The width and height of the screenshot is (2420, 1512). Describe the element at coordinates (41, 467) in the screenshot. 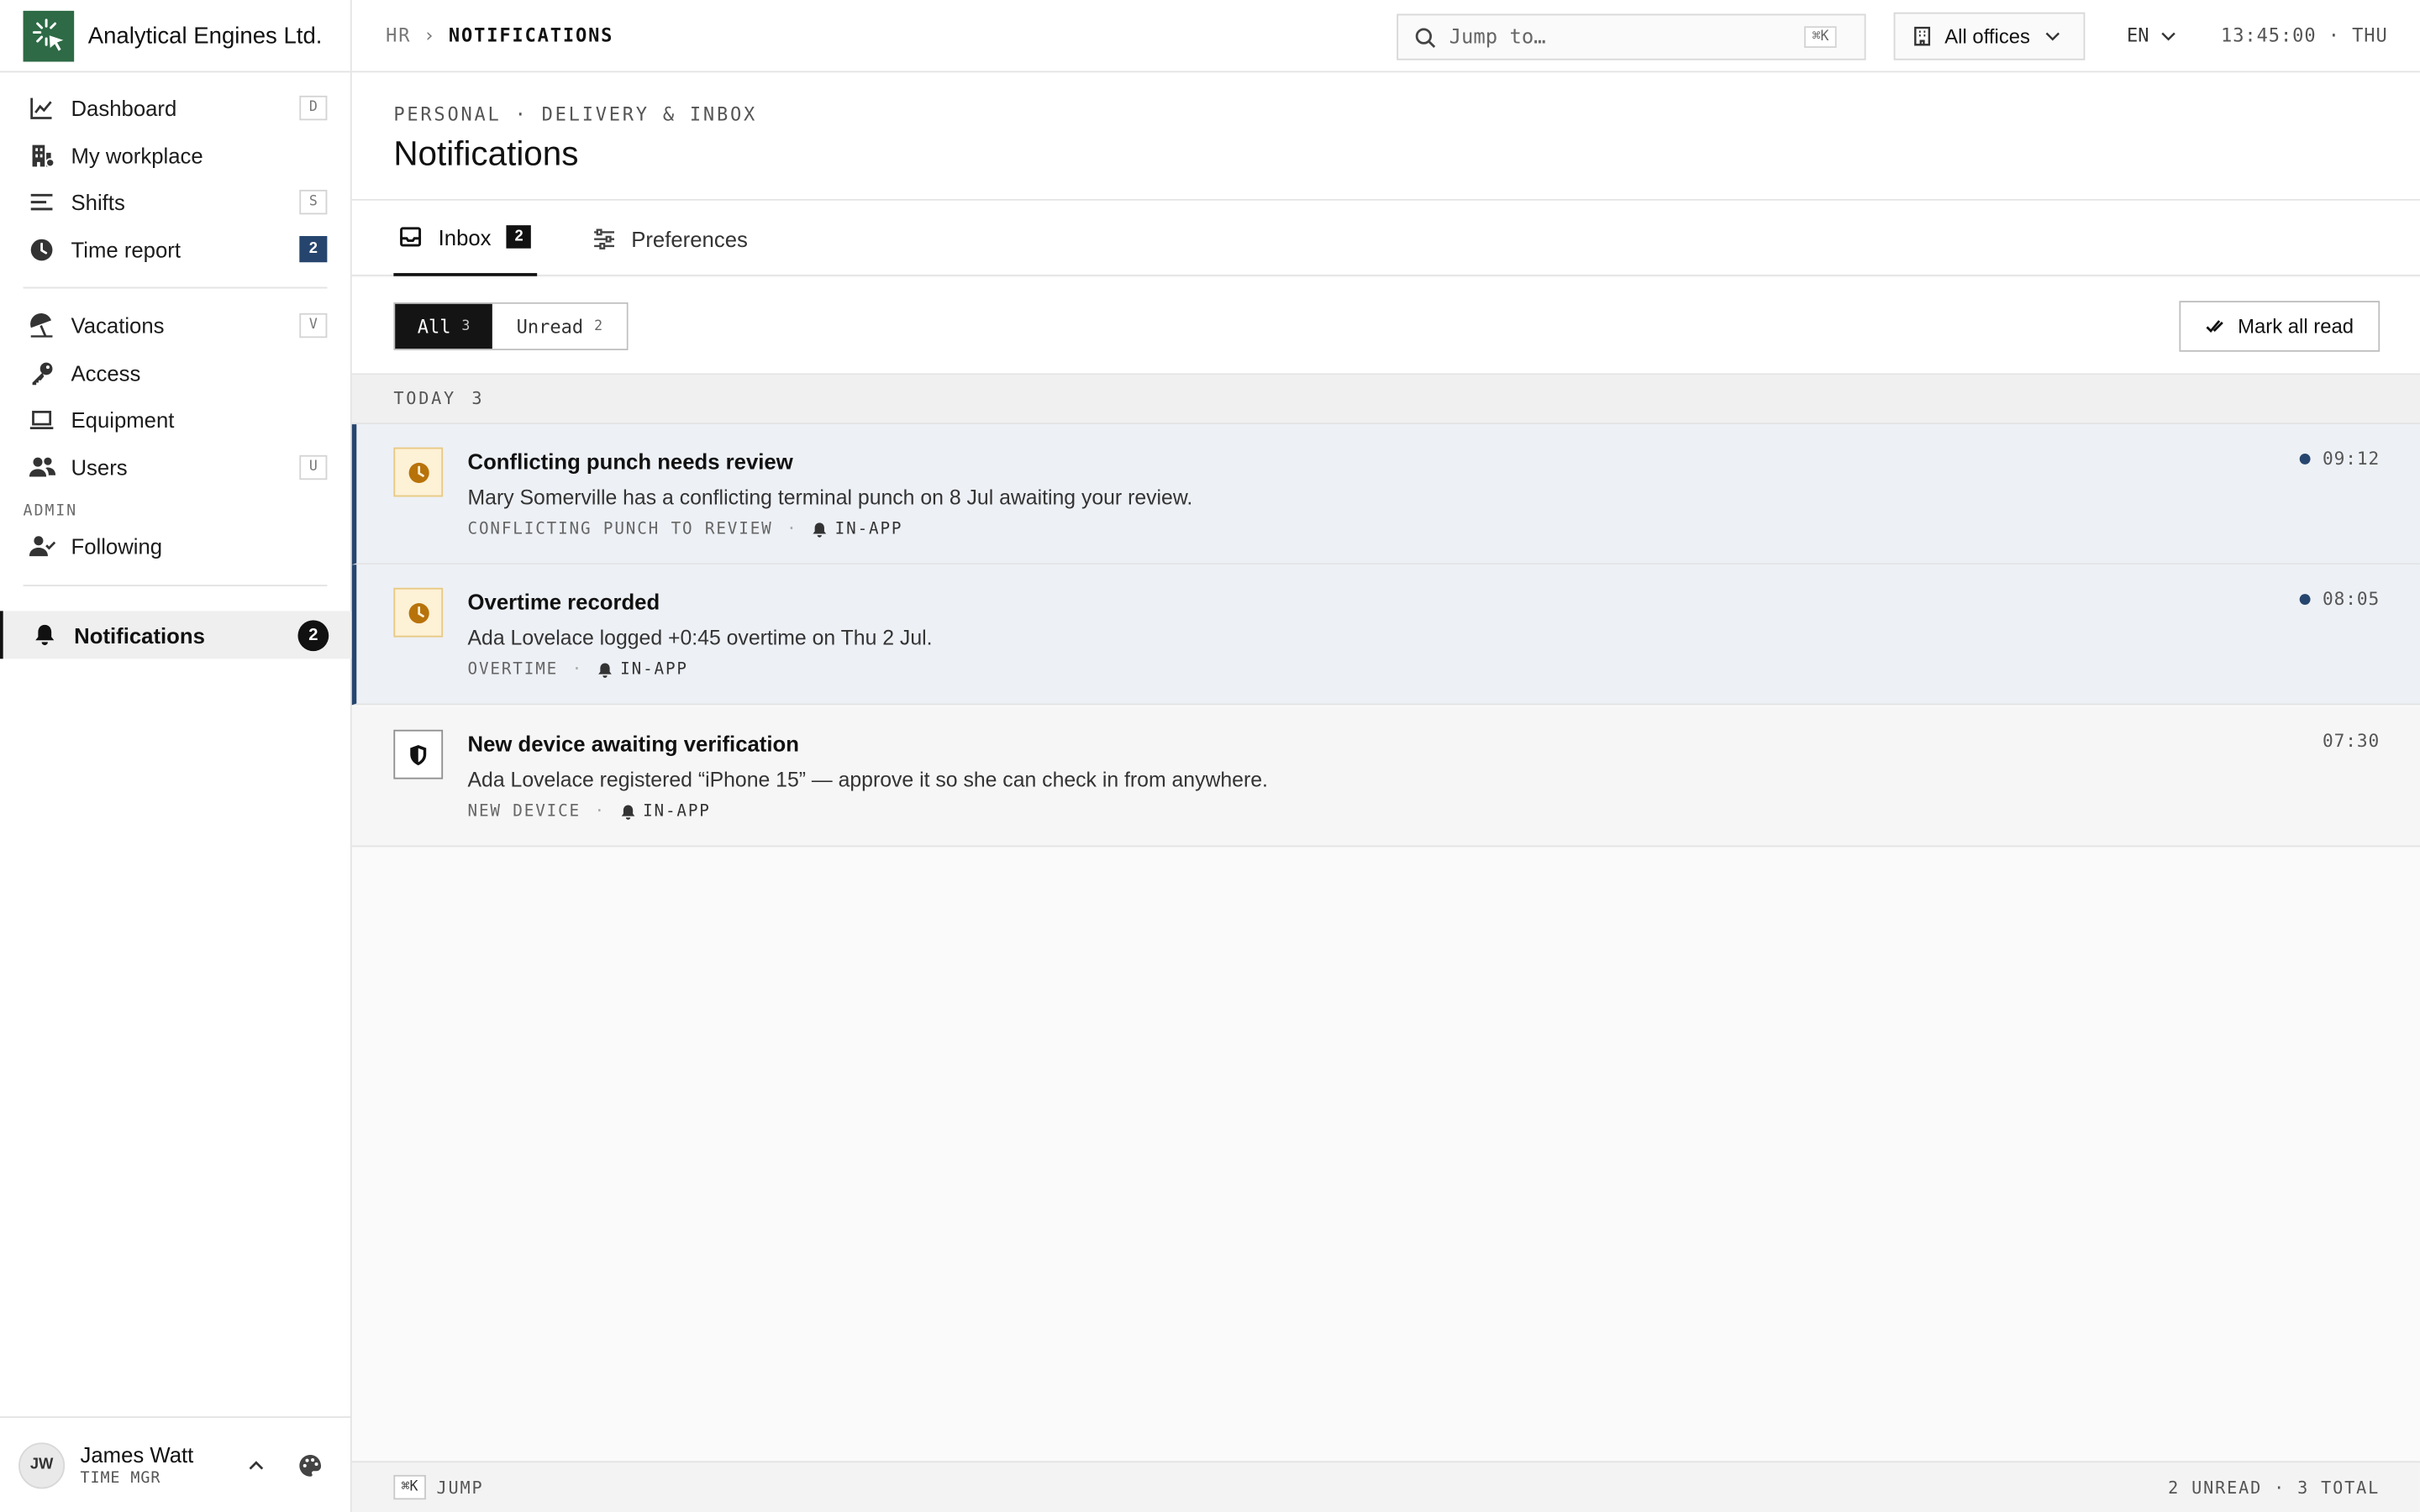

I see `users-icon` at that location.